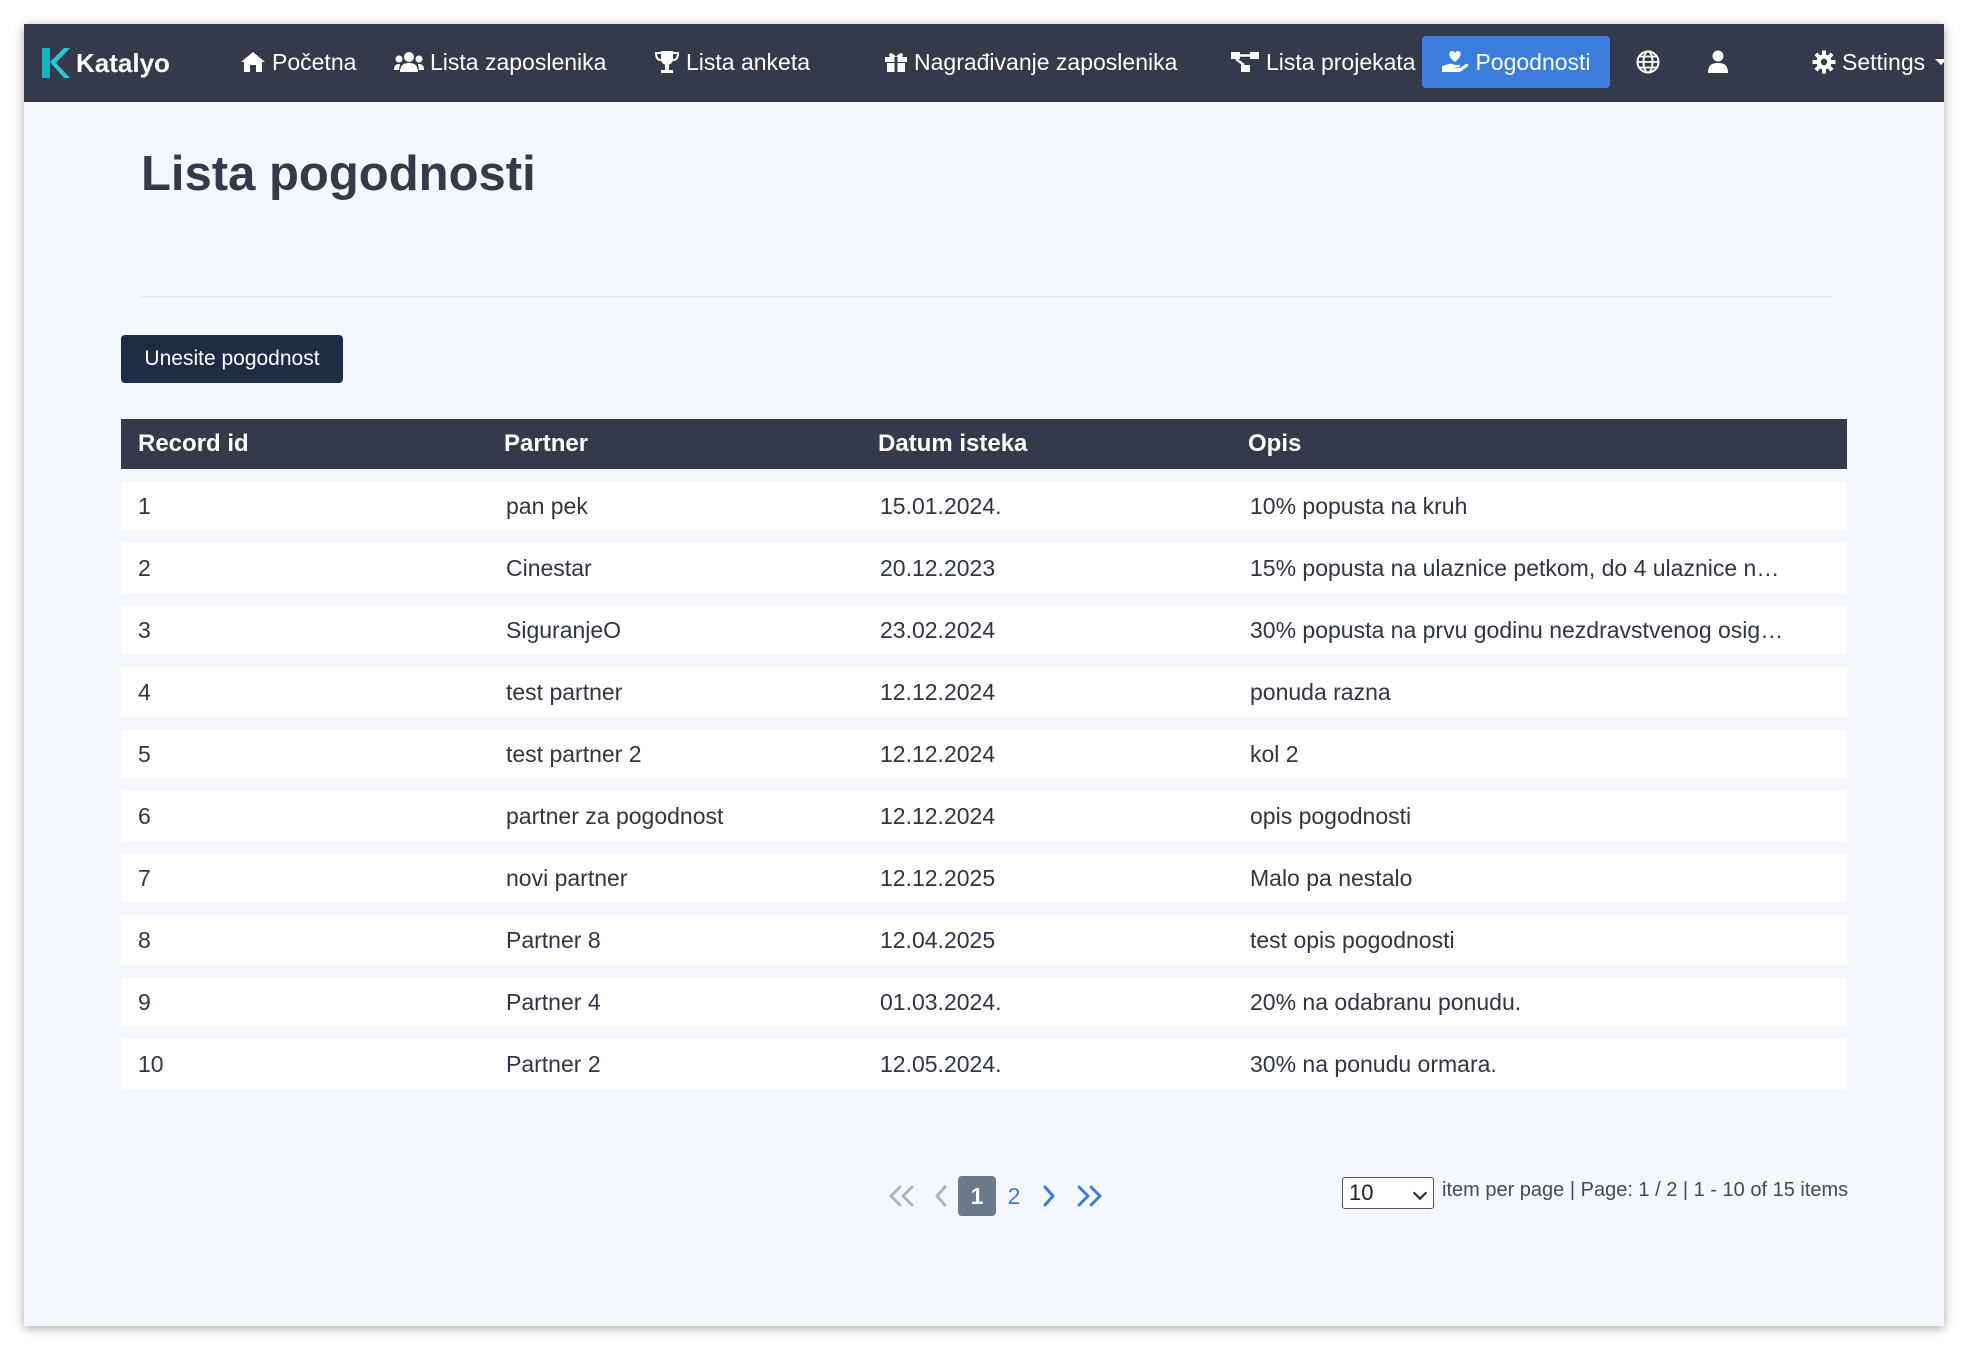 This screenshot has height=1350, width=1968. I want to click on cell-partner: novi partner, so click(567, 877).